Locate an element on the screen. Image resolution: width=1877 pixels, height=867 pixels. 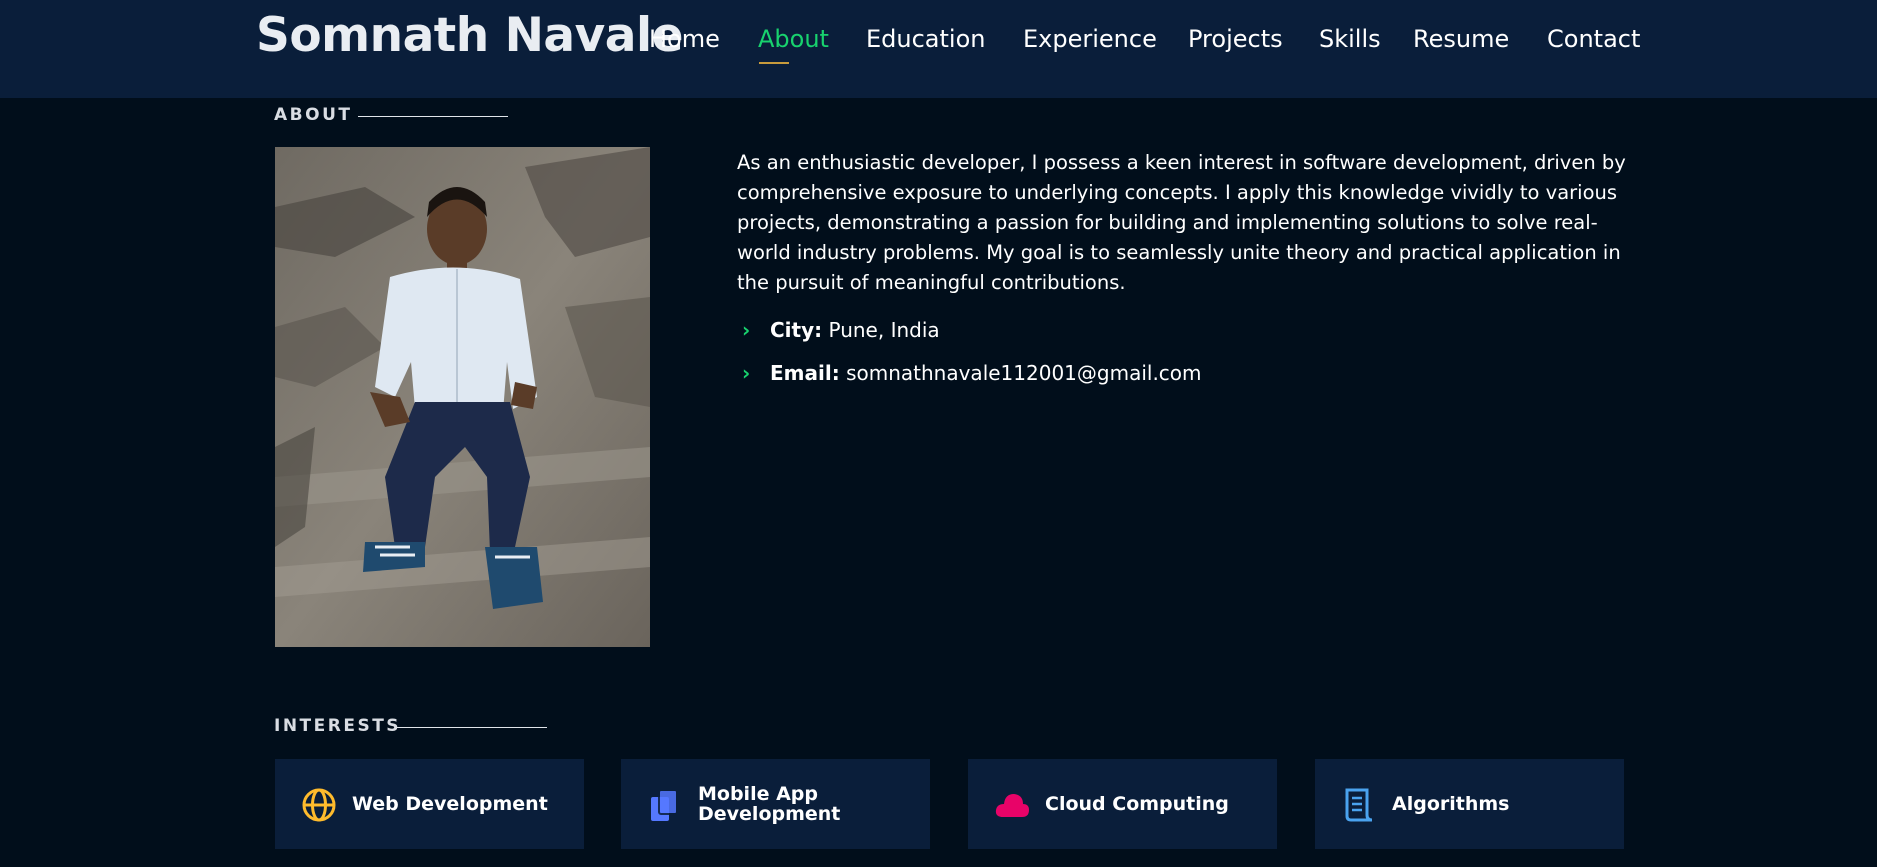
city-label: City: is located at coordinates (796, 330).